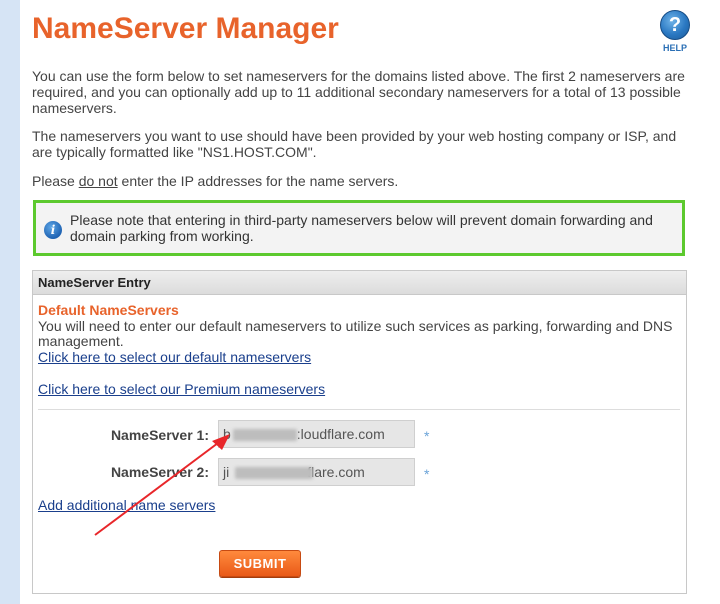 The image size is (720, 604). I want to click on nameserver-2-value-prefix: ji, so click(226, 472).